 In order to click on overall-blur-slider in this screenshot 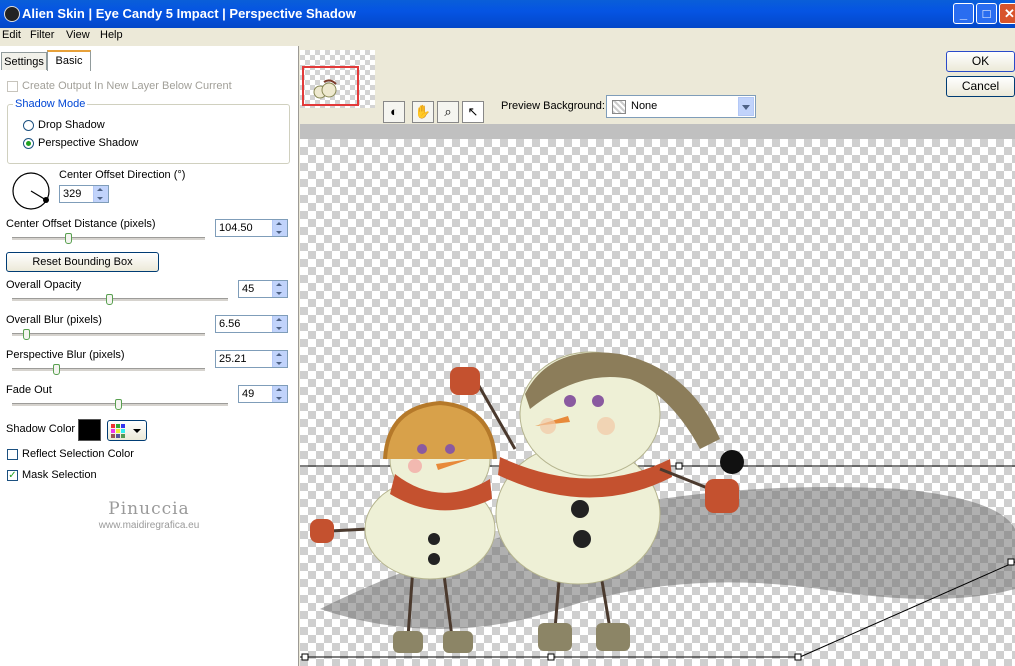, I will do `click(108, 334)`.